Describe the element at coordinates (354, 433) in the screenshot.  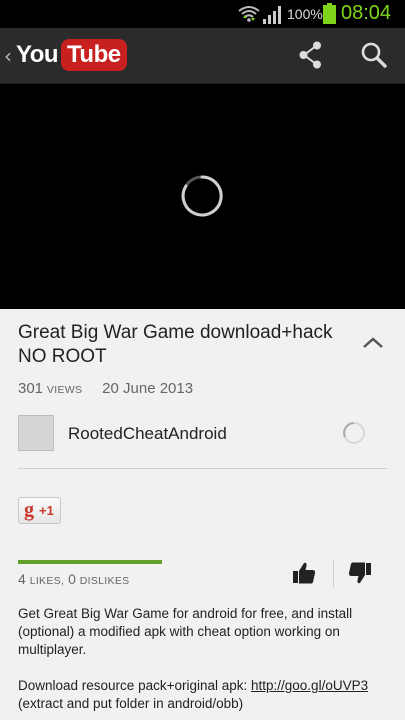
I see `subscribe-loading-icon` at that location.